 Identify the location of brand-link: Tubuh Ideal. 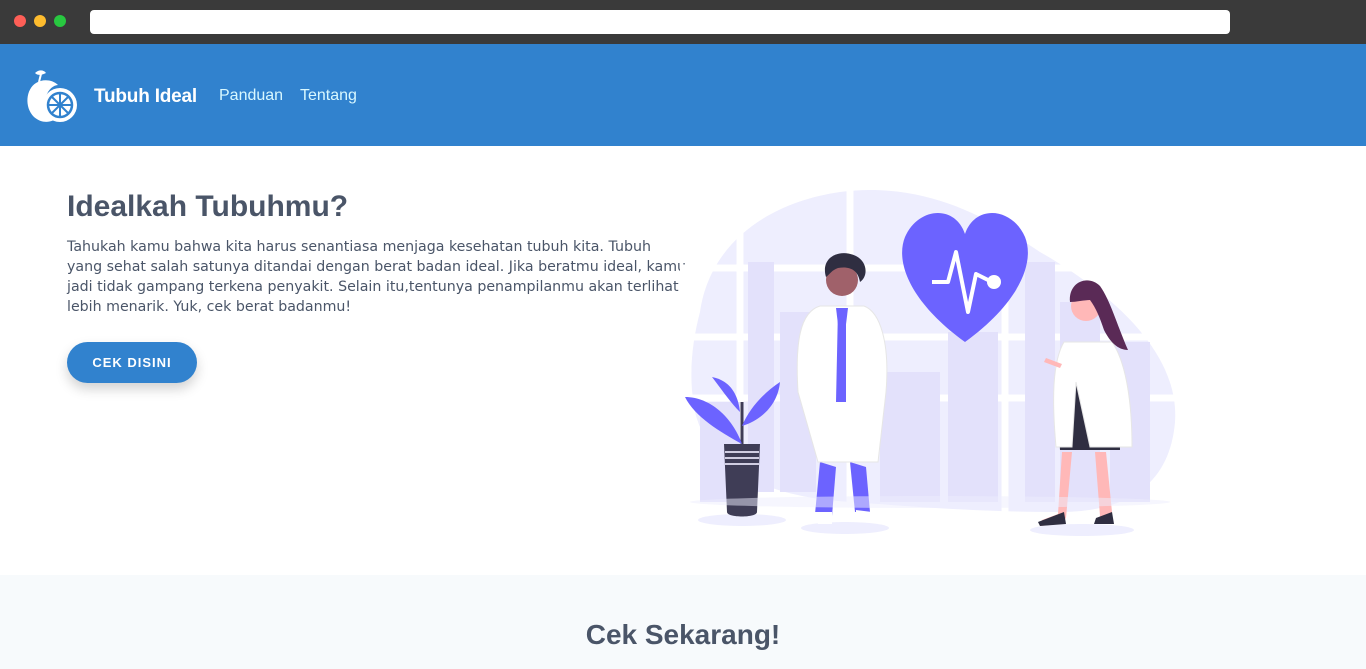
(145, 97).